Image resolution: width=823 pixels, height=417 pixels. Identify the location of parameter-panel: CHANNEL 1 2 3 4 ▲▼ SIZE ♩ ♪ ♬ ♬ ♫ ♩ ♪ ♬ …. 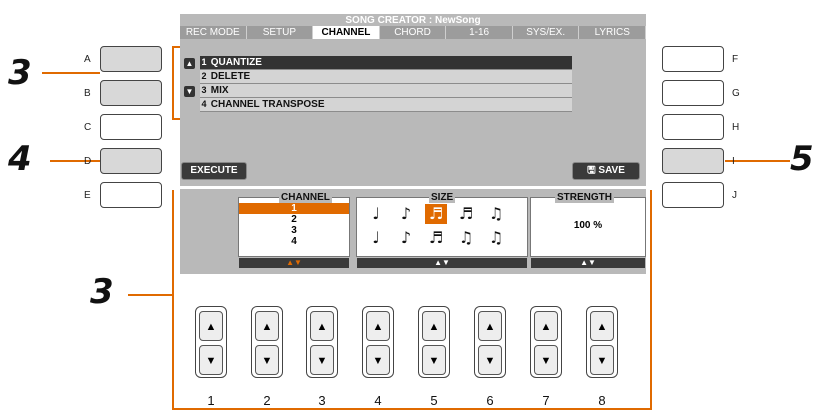
(413, 231).